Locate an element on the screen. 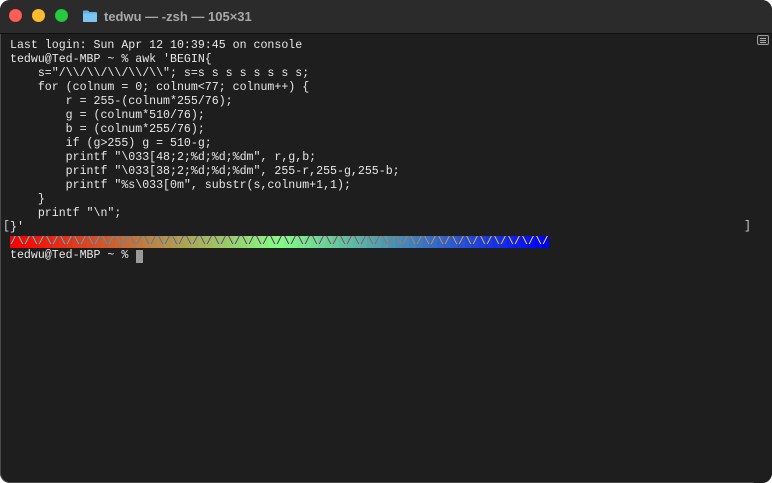 This screenshot has height=483, width=772. window-title: tedwu — -zsh — 105×31 is located at coordinates (178, 16).